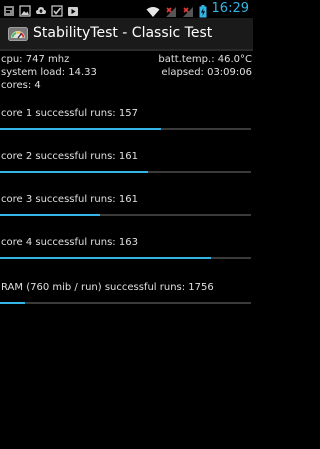 The width and height of the screenshot is (320, 449). What do you see at coordinates (57, 9) in the screenshot?
I see `checkbox-icon` at bounding box center [57, 9].